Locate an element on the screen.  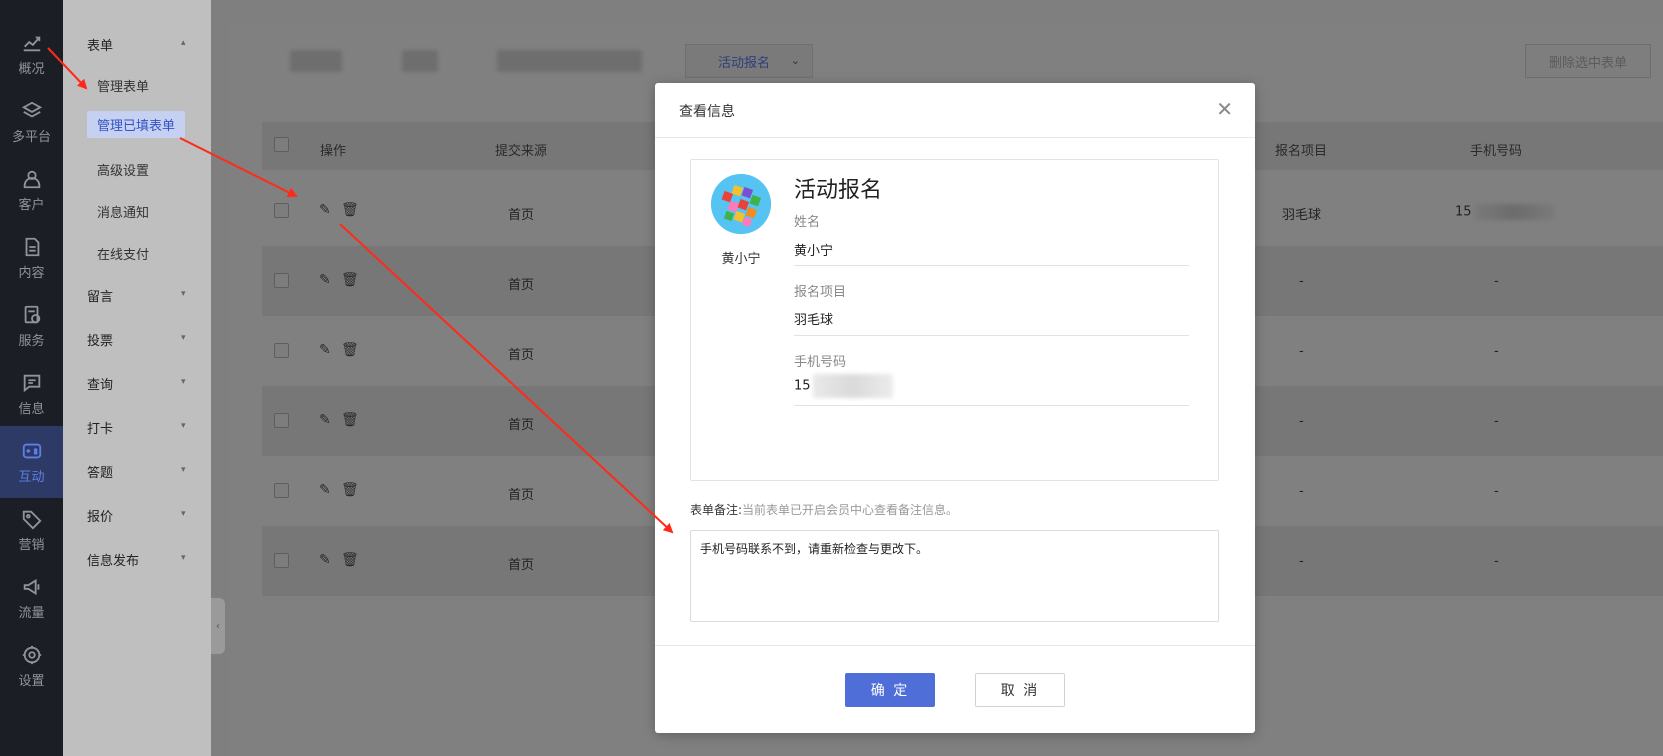
submitter-name: 黄小宁 is located at coordinates (741, 259).